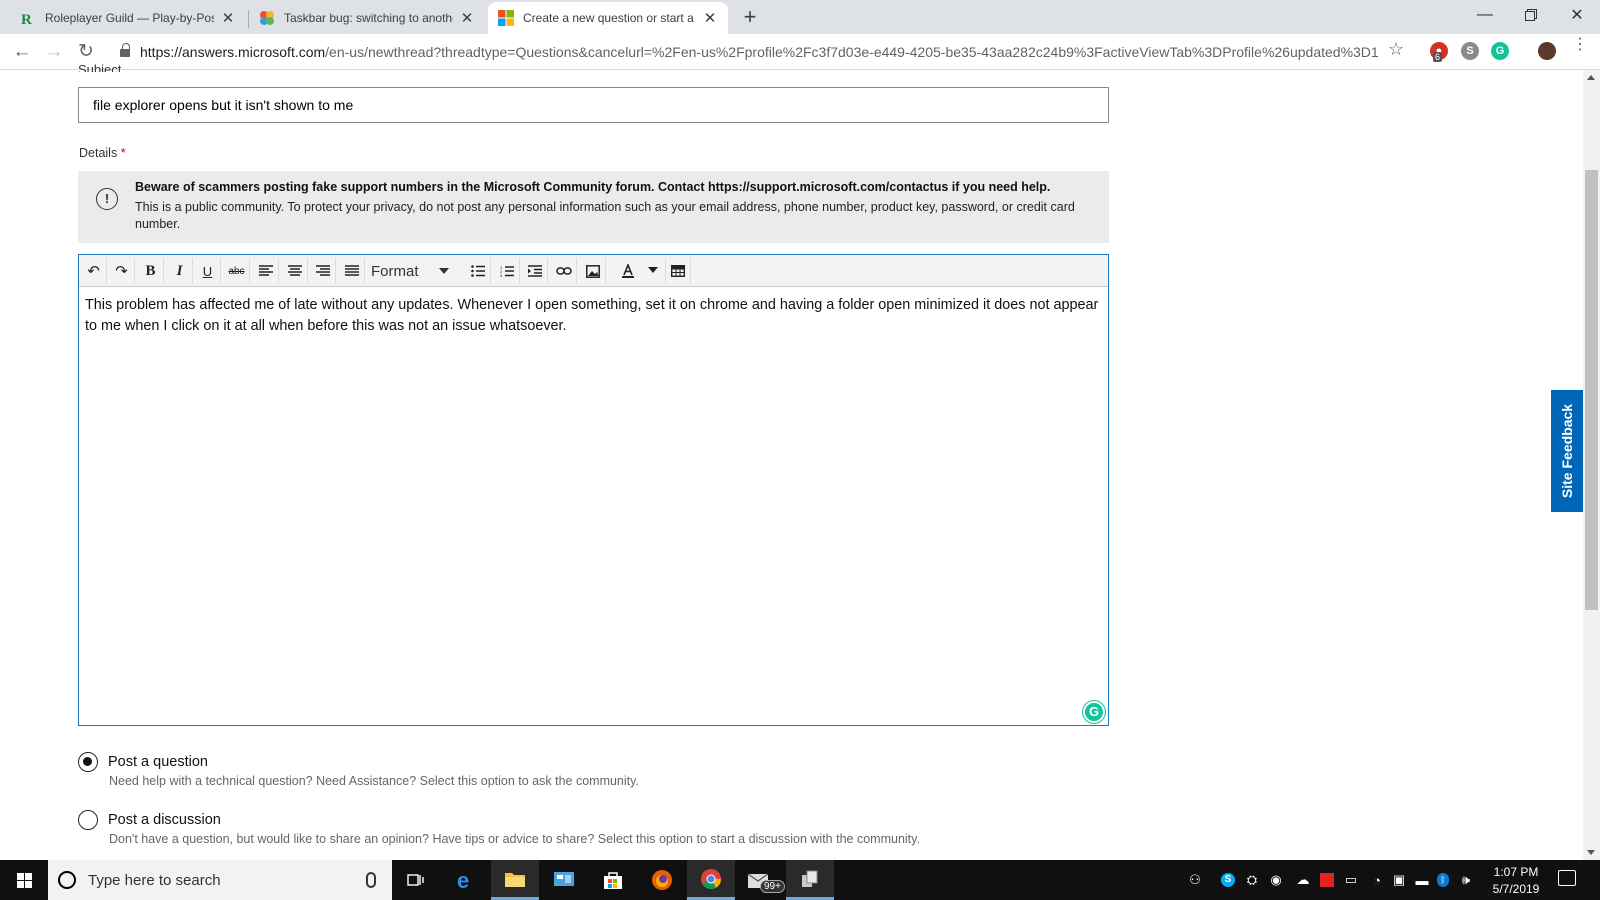 The width and height of the screenshot is (1600, 900). I want to click on browser-menu-icon: ⋮, so click(1580, 45).